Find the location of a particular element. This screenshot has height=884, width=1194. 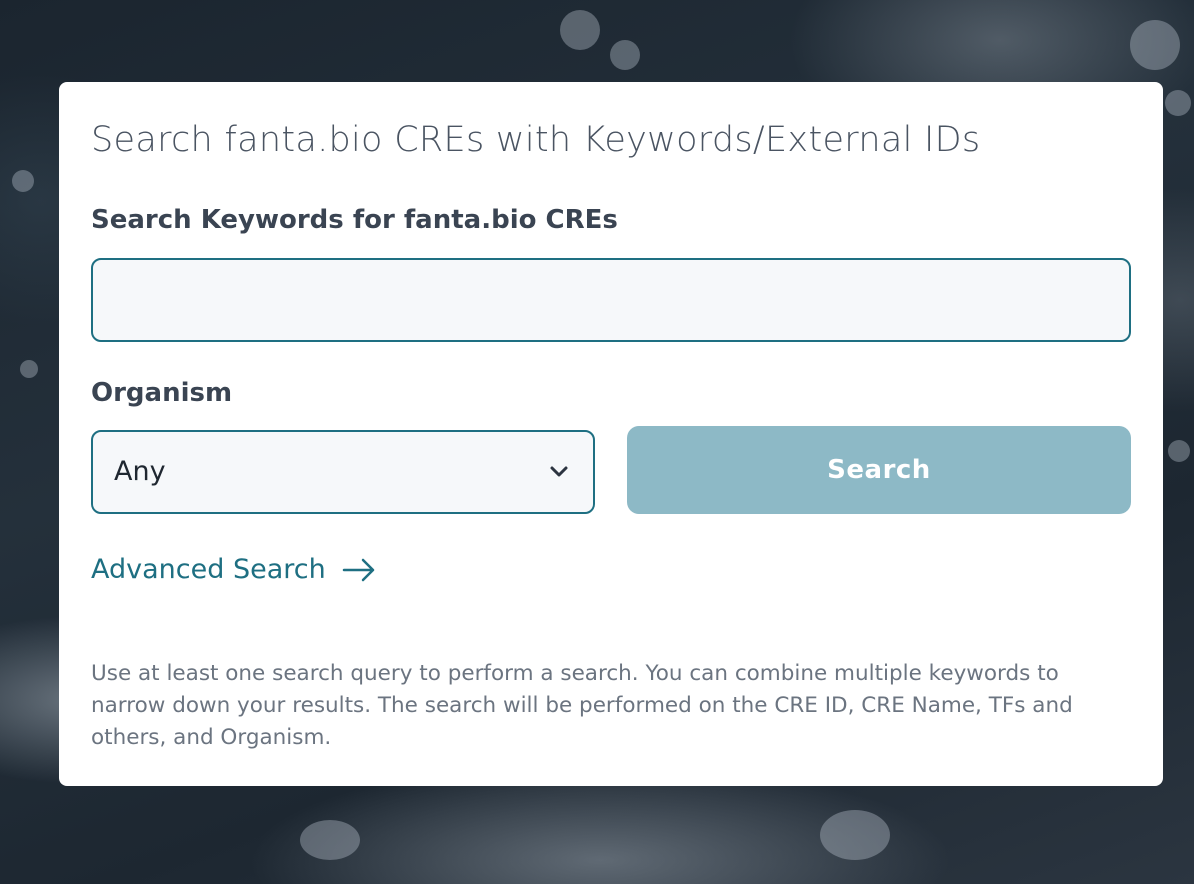

arrow-right-icon is located at coordinates (358, 569).